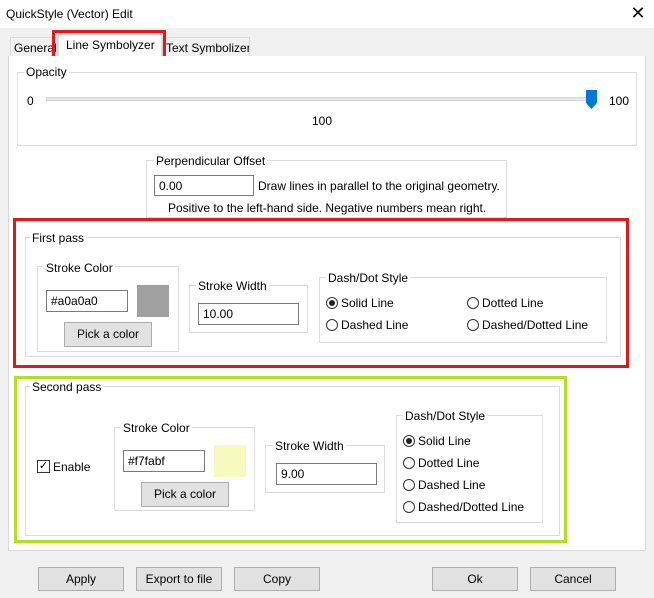  Describe the element at coordinates (211, 161) in the screenshot. I see `offset-label: Perpendicular Offset` at that location.